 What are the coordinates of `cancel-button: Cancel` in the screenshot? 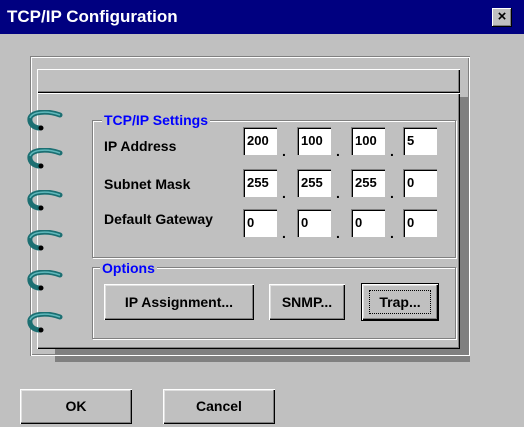 It's located at (219, 406).